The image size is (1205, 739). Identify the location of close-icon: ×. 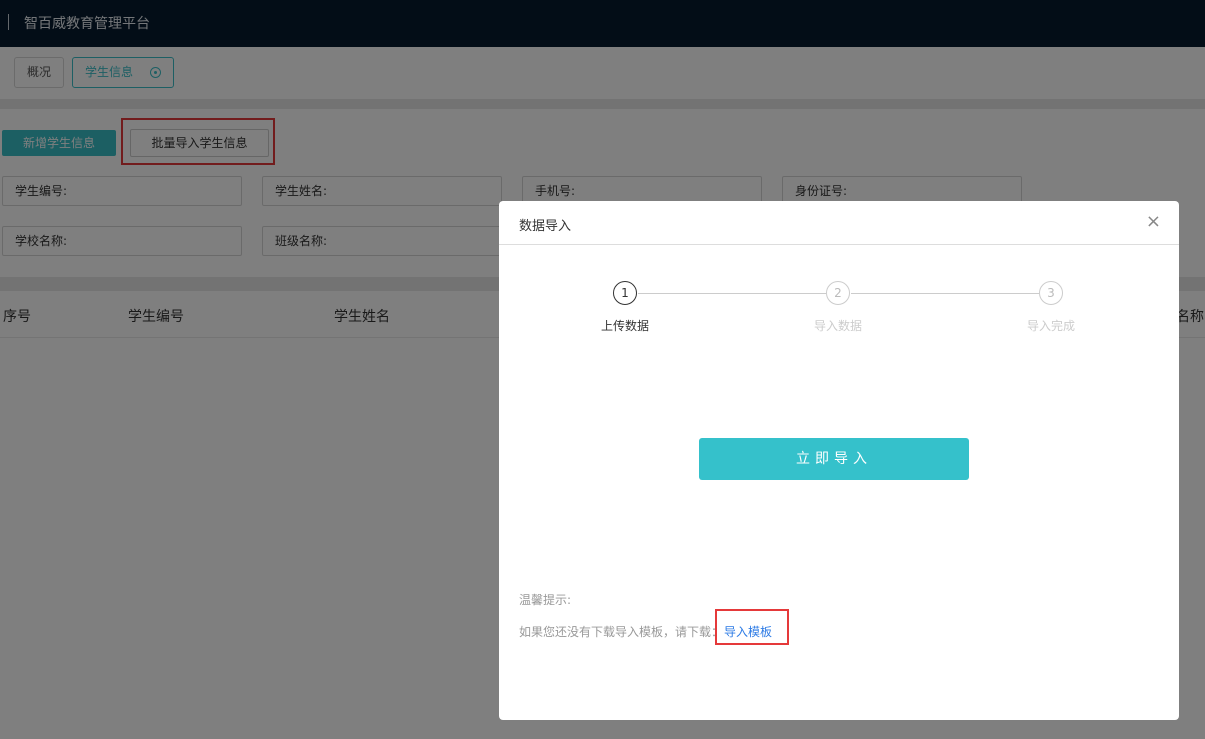
(1153, 222).